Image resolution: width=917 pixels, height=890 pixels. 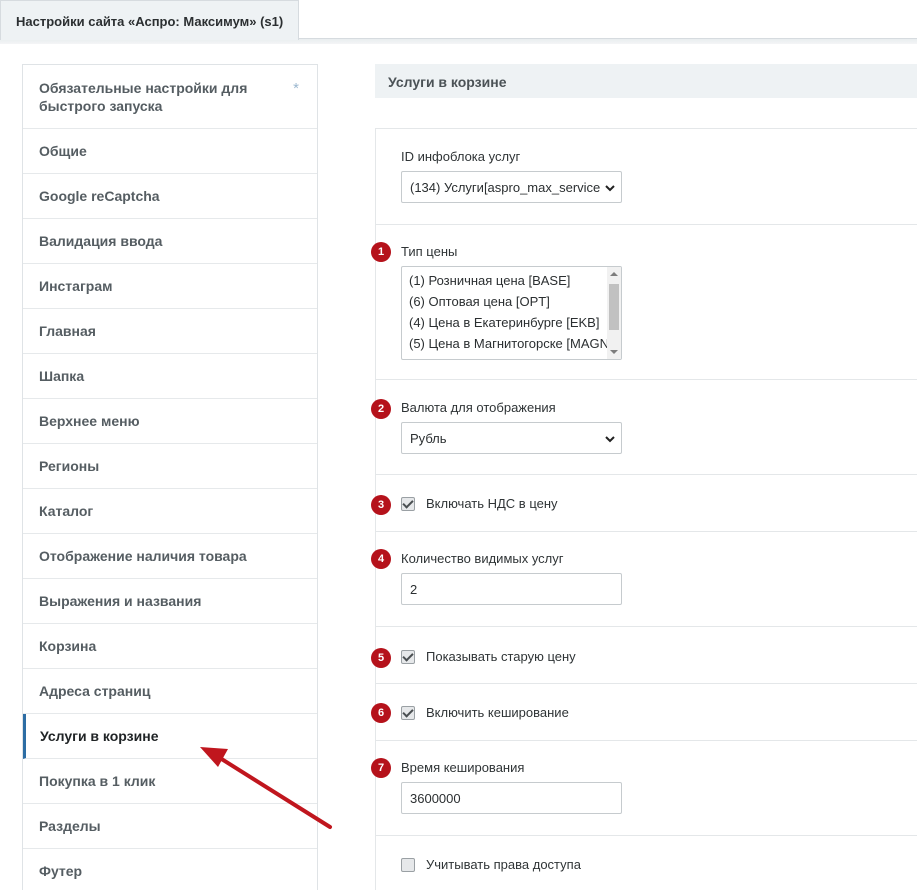 What do you see at coordinates (458, 22) in the screenshot?
I see `top-tab-bar: Настройки сайта «Аспро: Максимум» (s1)` at bounding box center [458, 22].